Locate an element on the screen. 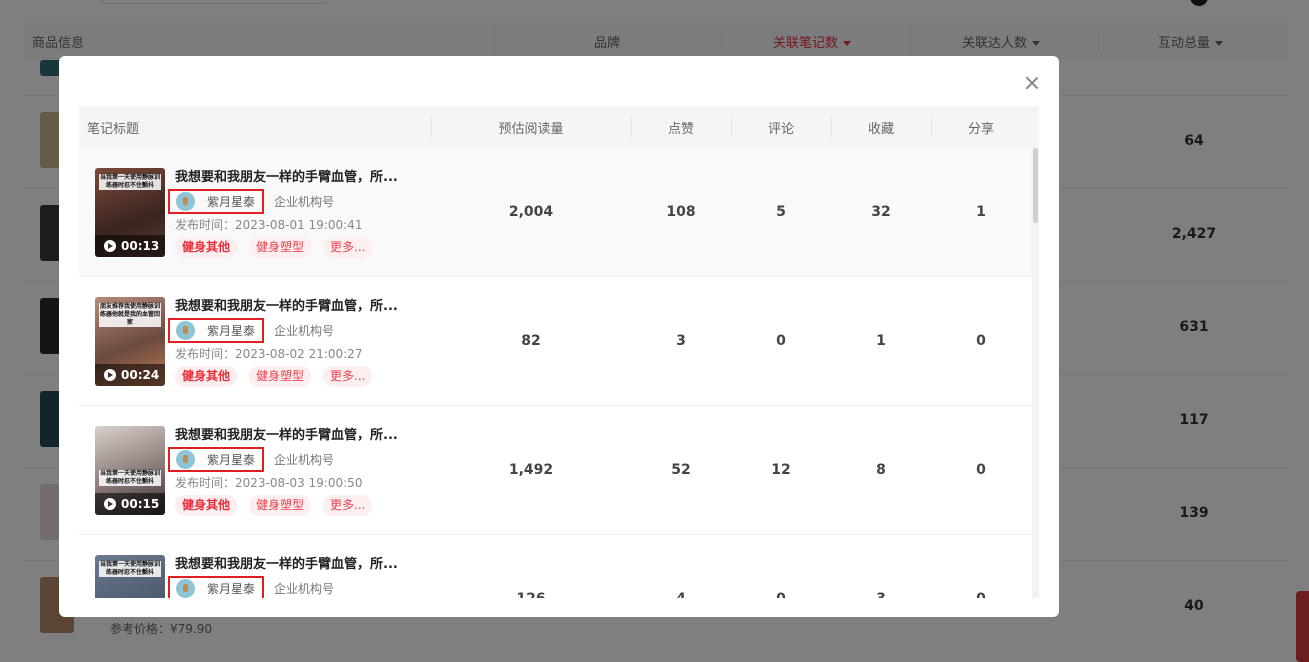  comments-value: 12 is located at coordinates (781, 470).